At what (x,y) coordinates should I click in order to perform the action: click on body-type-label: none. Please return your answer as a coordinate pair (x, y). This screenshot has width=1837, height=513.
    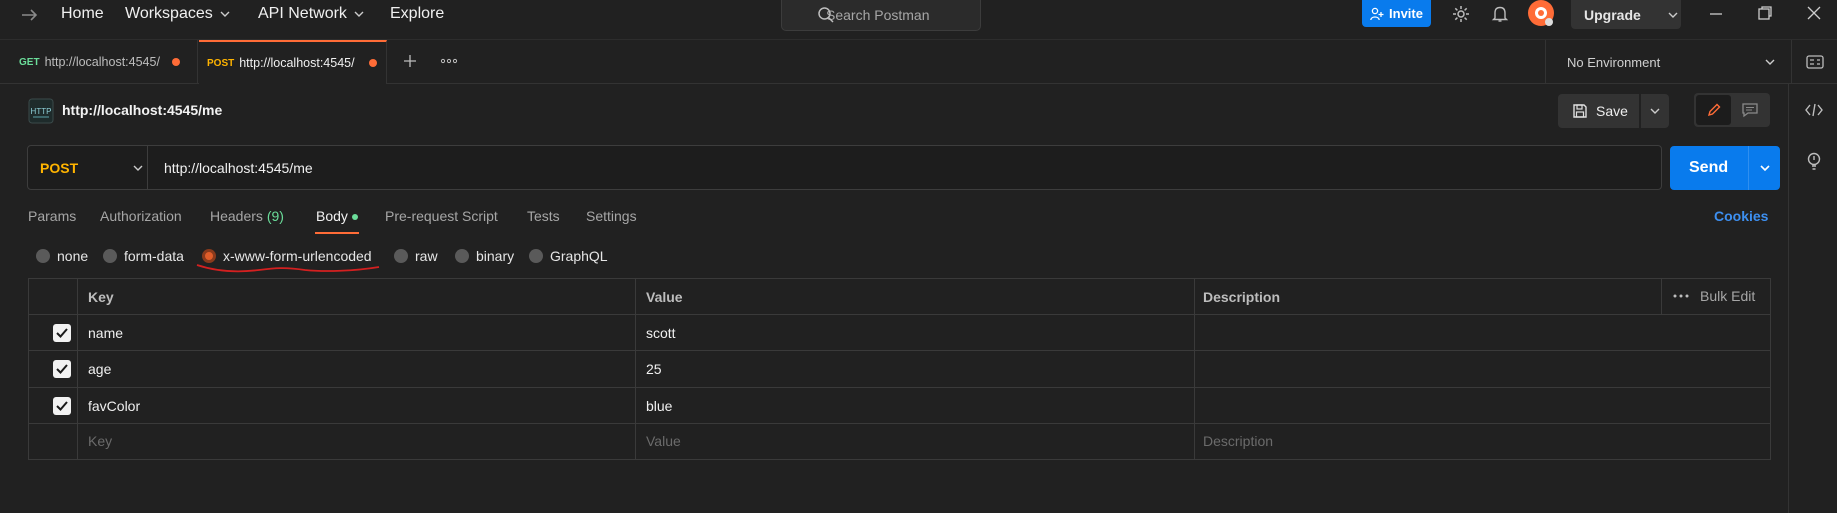
    Looking at the image, I should click on (73, 256).